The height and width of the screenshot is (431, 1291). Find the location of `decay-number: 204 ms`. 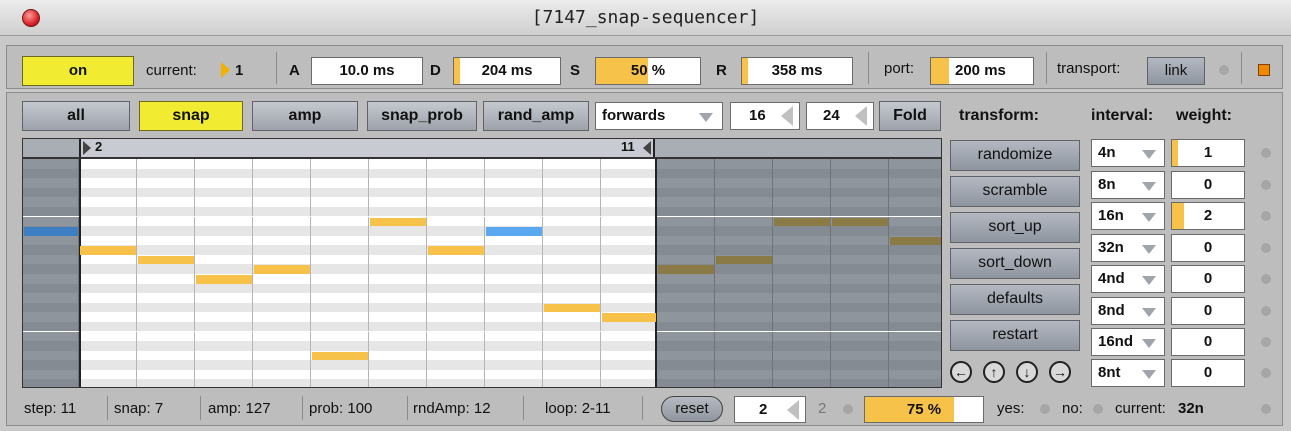

decay-number: 204 ms is located at coordinates (507, 71).